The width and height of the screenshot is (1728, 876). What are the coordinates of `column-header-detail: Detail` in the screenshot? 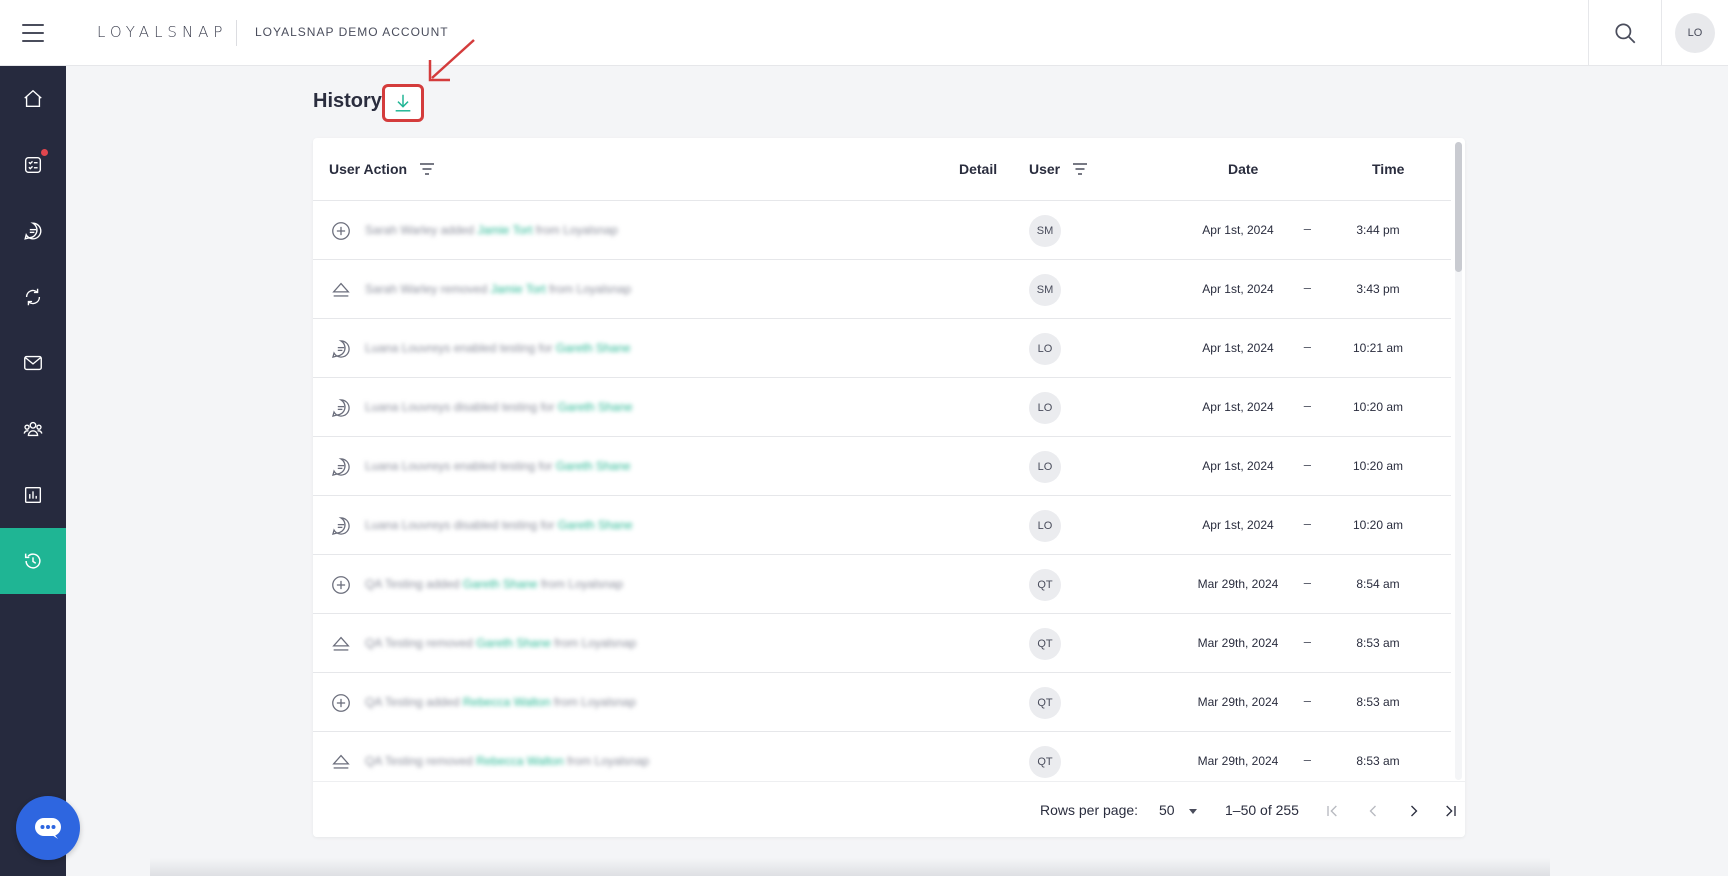 It's located at (978, 169).